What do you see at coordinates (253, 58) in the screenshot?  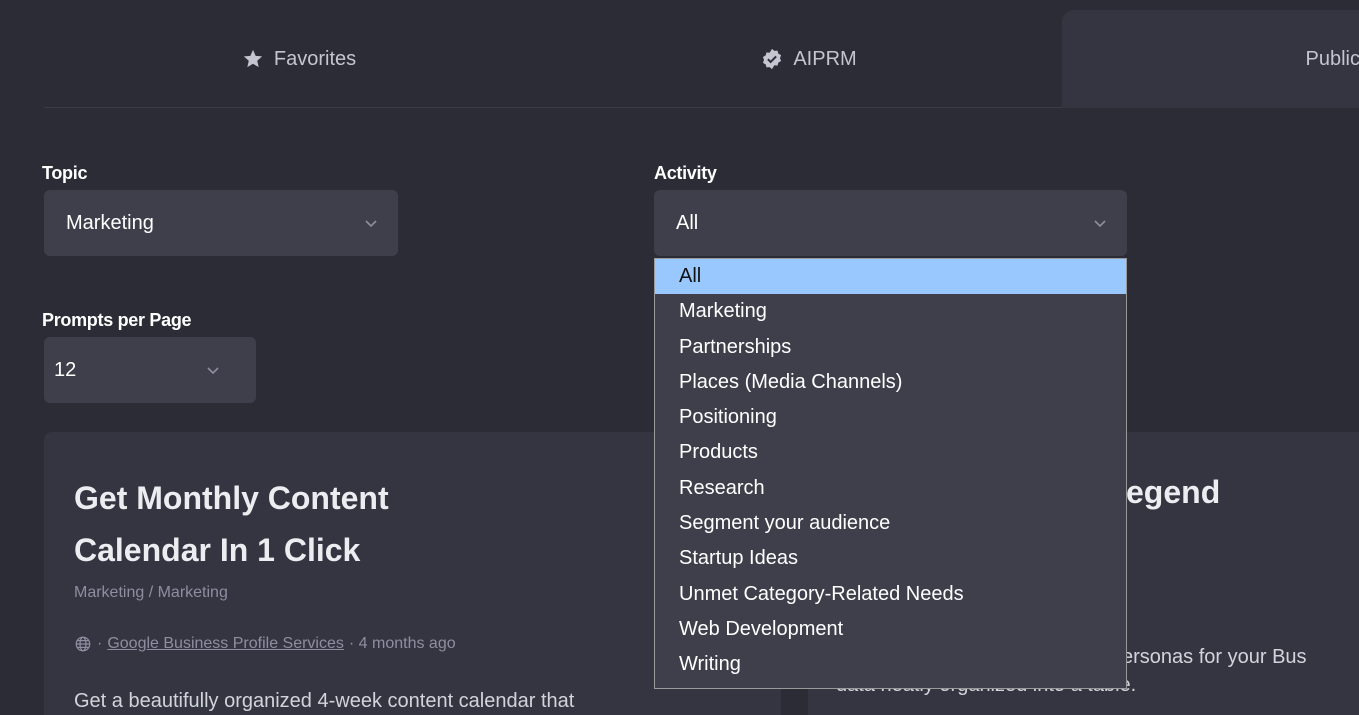 I see `star-icon` at bounding box center [253, 58].